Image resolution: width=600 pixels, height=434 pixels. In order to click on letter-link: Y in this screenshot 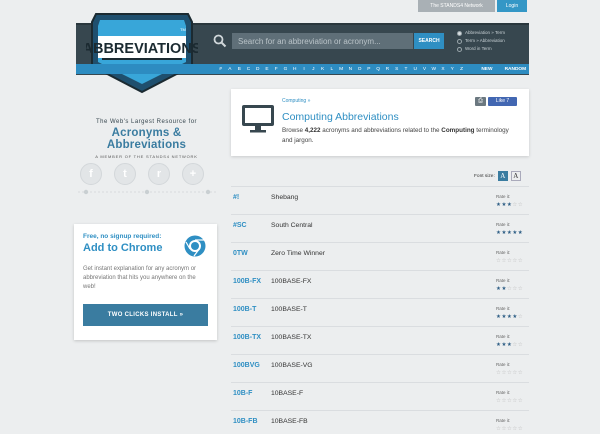, I will do `click(452, 69)`.